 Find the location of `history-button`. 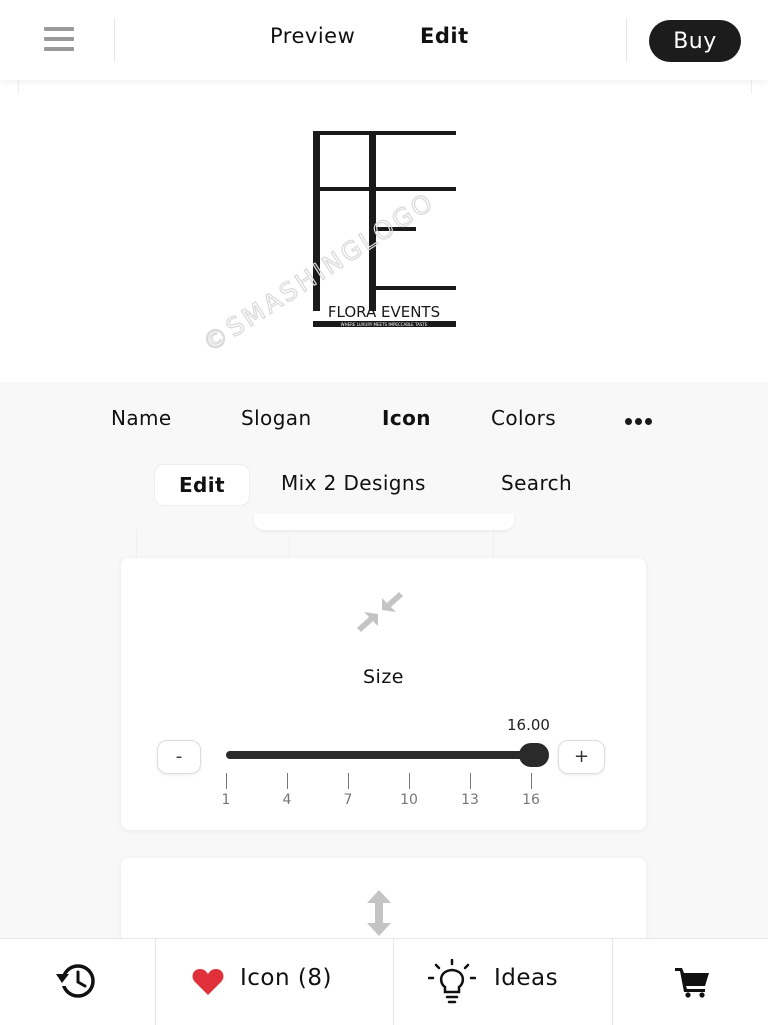

history-button is located at coordinates (77, 982).